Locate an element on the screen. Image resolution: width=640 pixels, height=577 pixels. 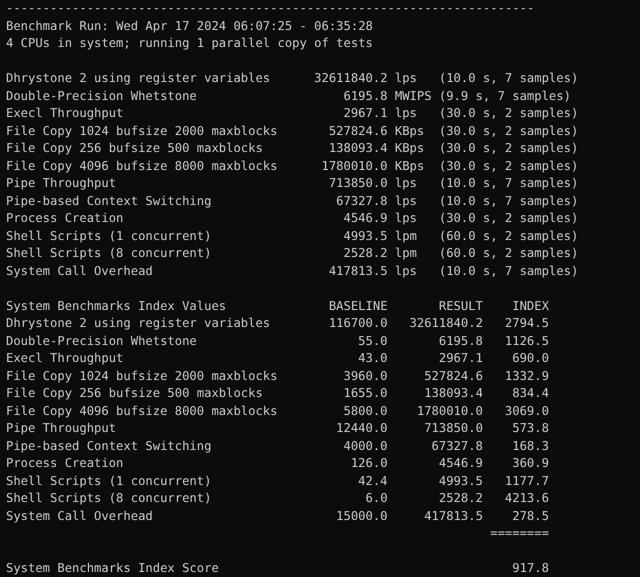
table-cell-text: 713850.0 is located at coordinates (453, 428).